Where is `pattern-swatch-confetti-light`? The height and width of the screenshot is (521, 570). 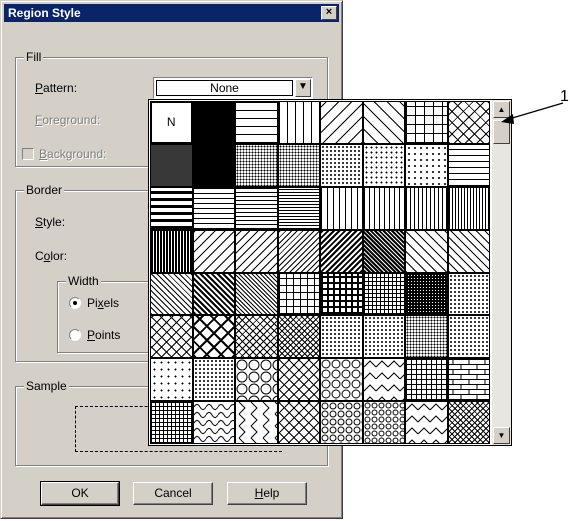 pattern-swatch-confetti-light is located at coordinates (383, 337).